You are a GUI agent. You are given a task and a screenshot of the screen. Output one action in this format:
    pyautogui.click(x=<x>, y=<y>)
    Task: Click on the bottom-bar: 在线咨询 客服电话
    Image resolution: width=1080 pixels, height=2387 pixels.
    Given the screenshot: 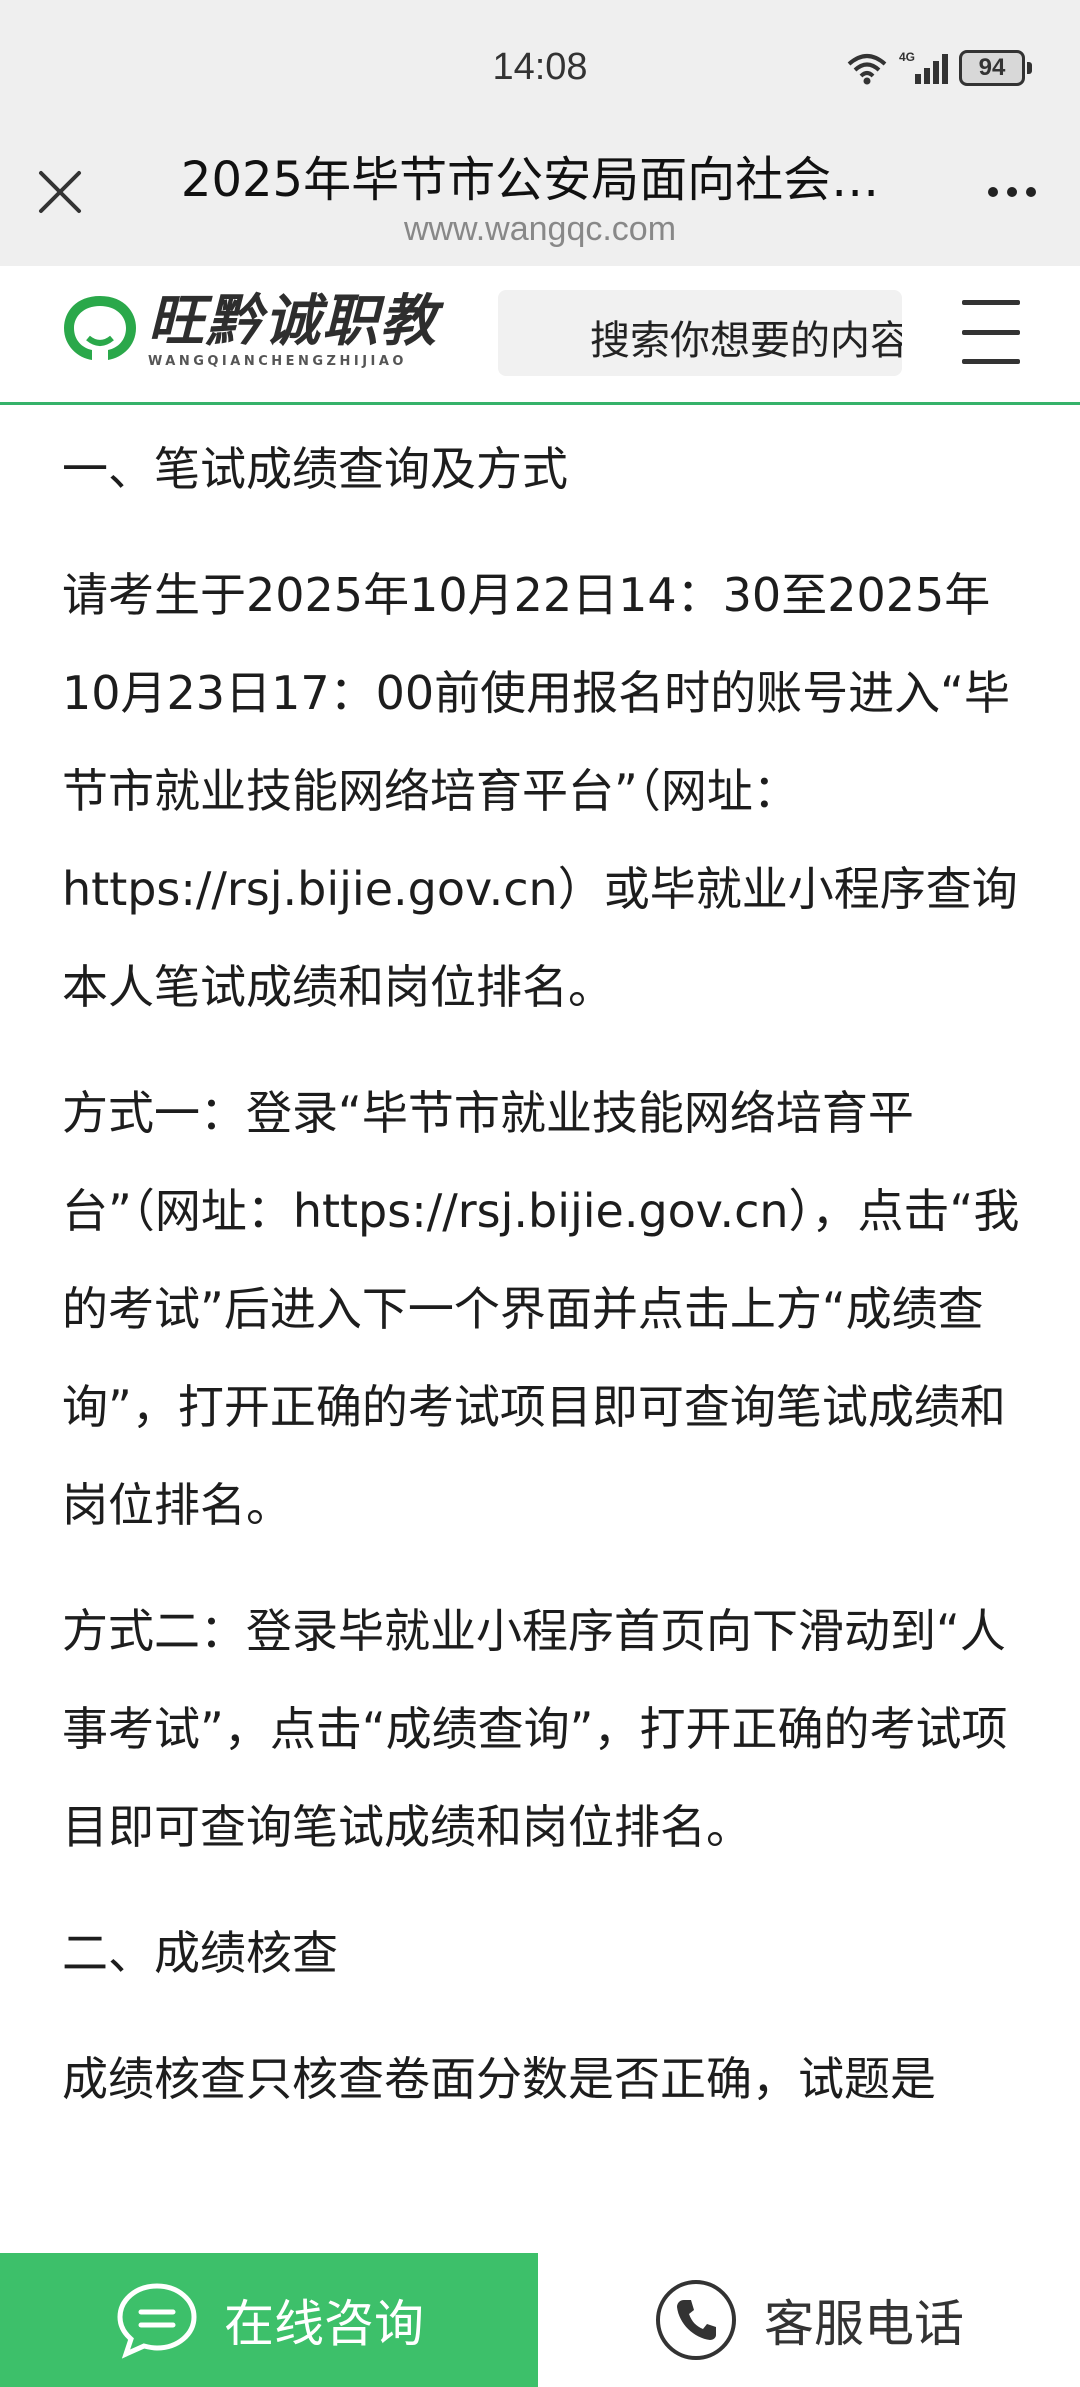 What is the action you would take?
    pyautogui.click(x=540, y=2320)
    